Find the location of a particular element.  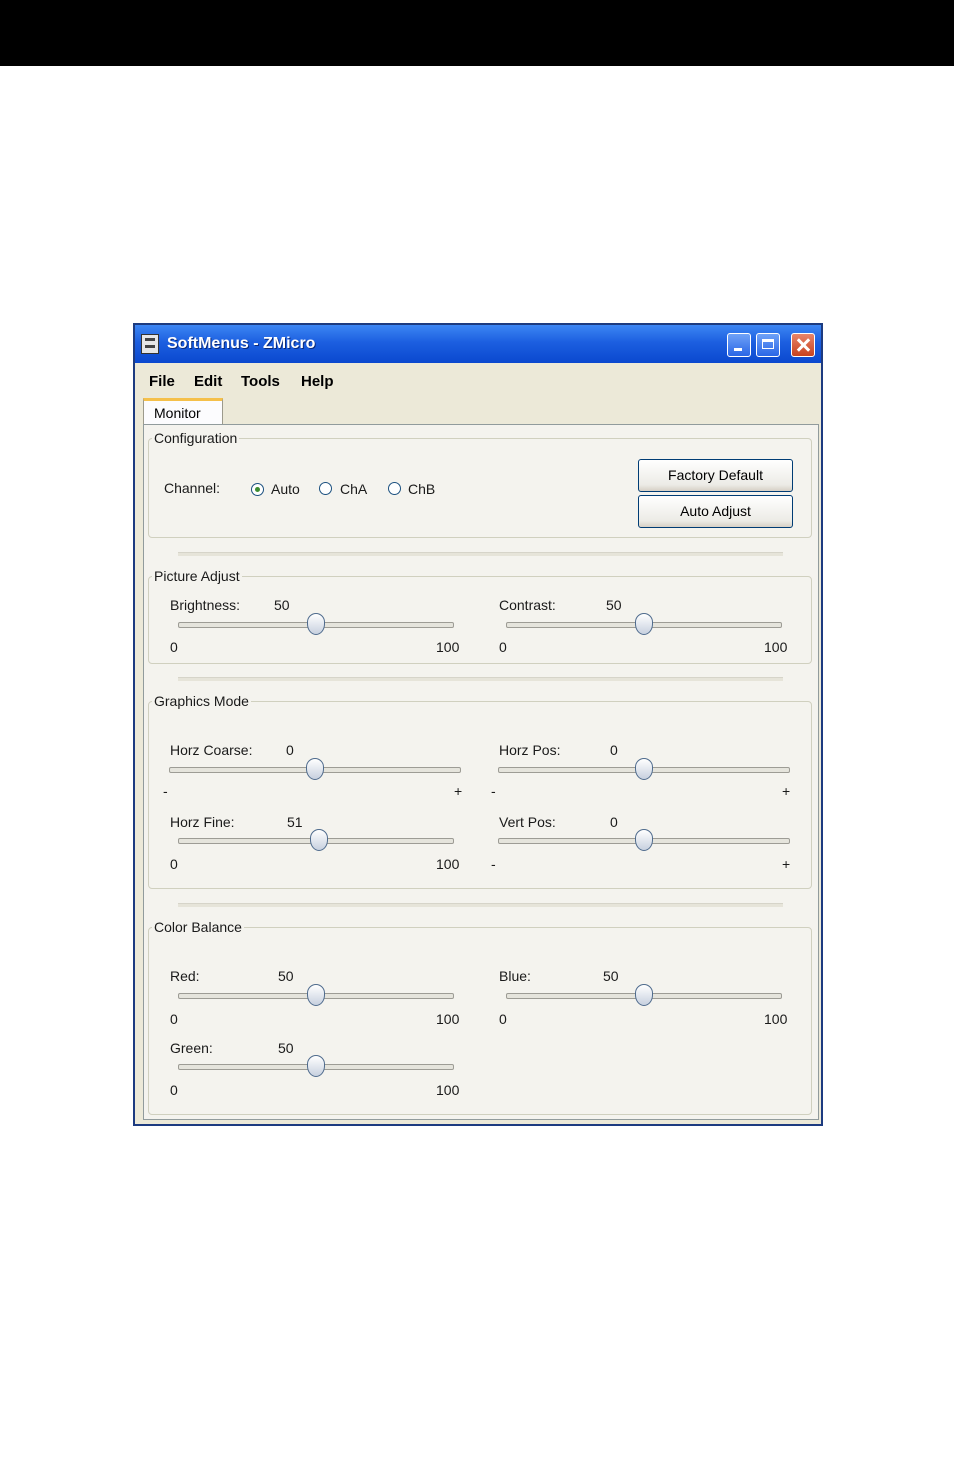

horz-coarse-value: 0 is located at coordinates (290, 750).